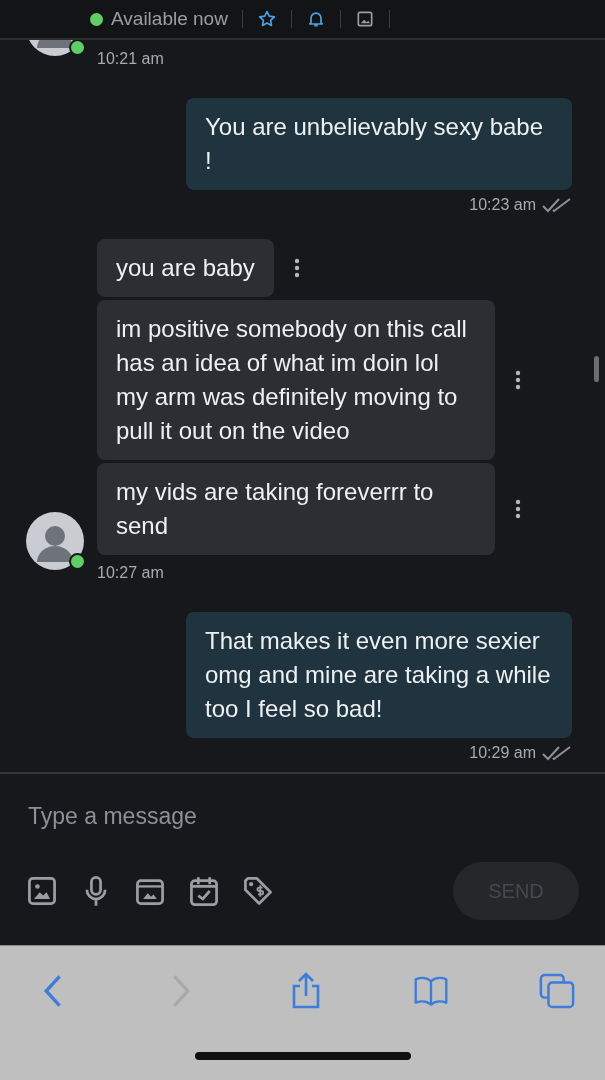  What do you see at coordinates (296, 509) in the screenshot?
I see `message-bubble: my vids are taking foreverrr to send` at bounding box center [296, 509].